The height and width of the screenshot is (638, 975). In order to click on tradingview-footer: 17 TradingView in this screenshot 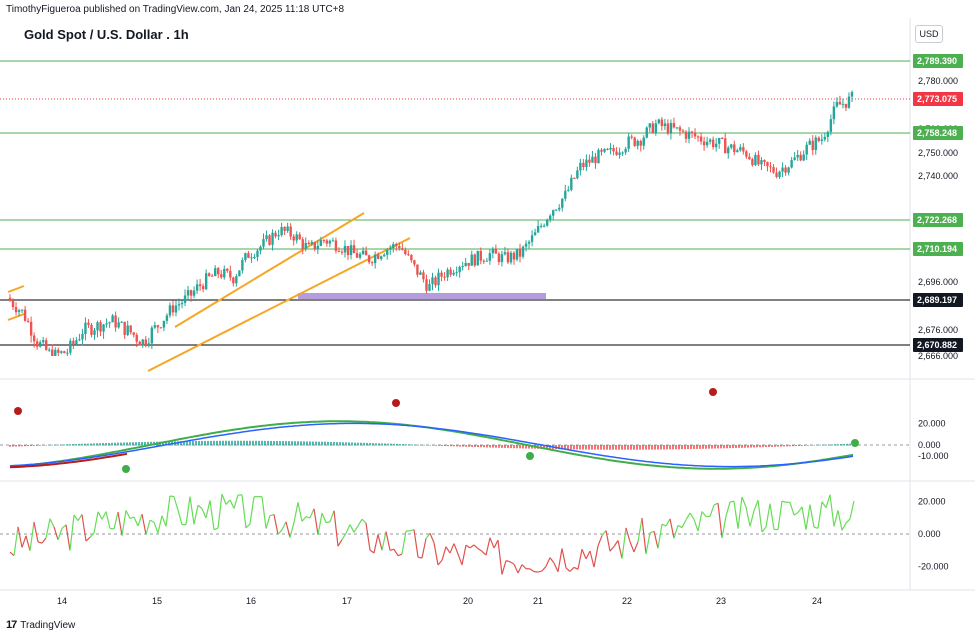, I will do `click(40, 625)`.